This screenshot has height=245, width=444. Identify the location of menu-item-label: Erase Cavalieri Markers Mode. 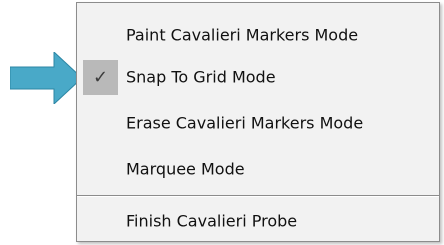
(245, 123).